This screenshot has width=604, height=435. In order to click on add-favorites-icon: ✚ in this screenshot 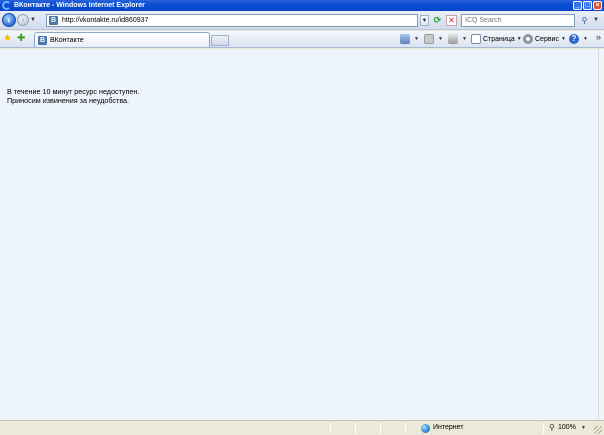, I will do `click(21, 38)`.